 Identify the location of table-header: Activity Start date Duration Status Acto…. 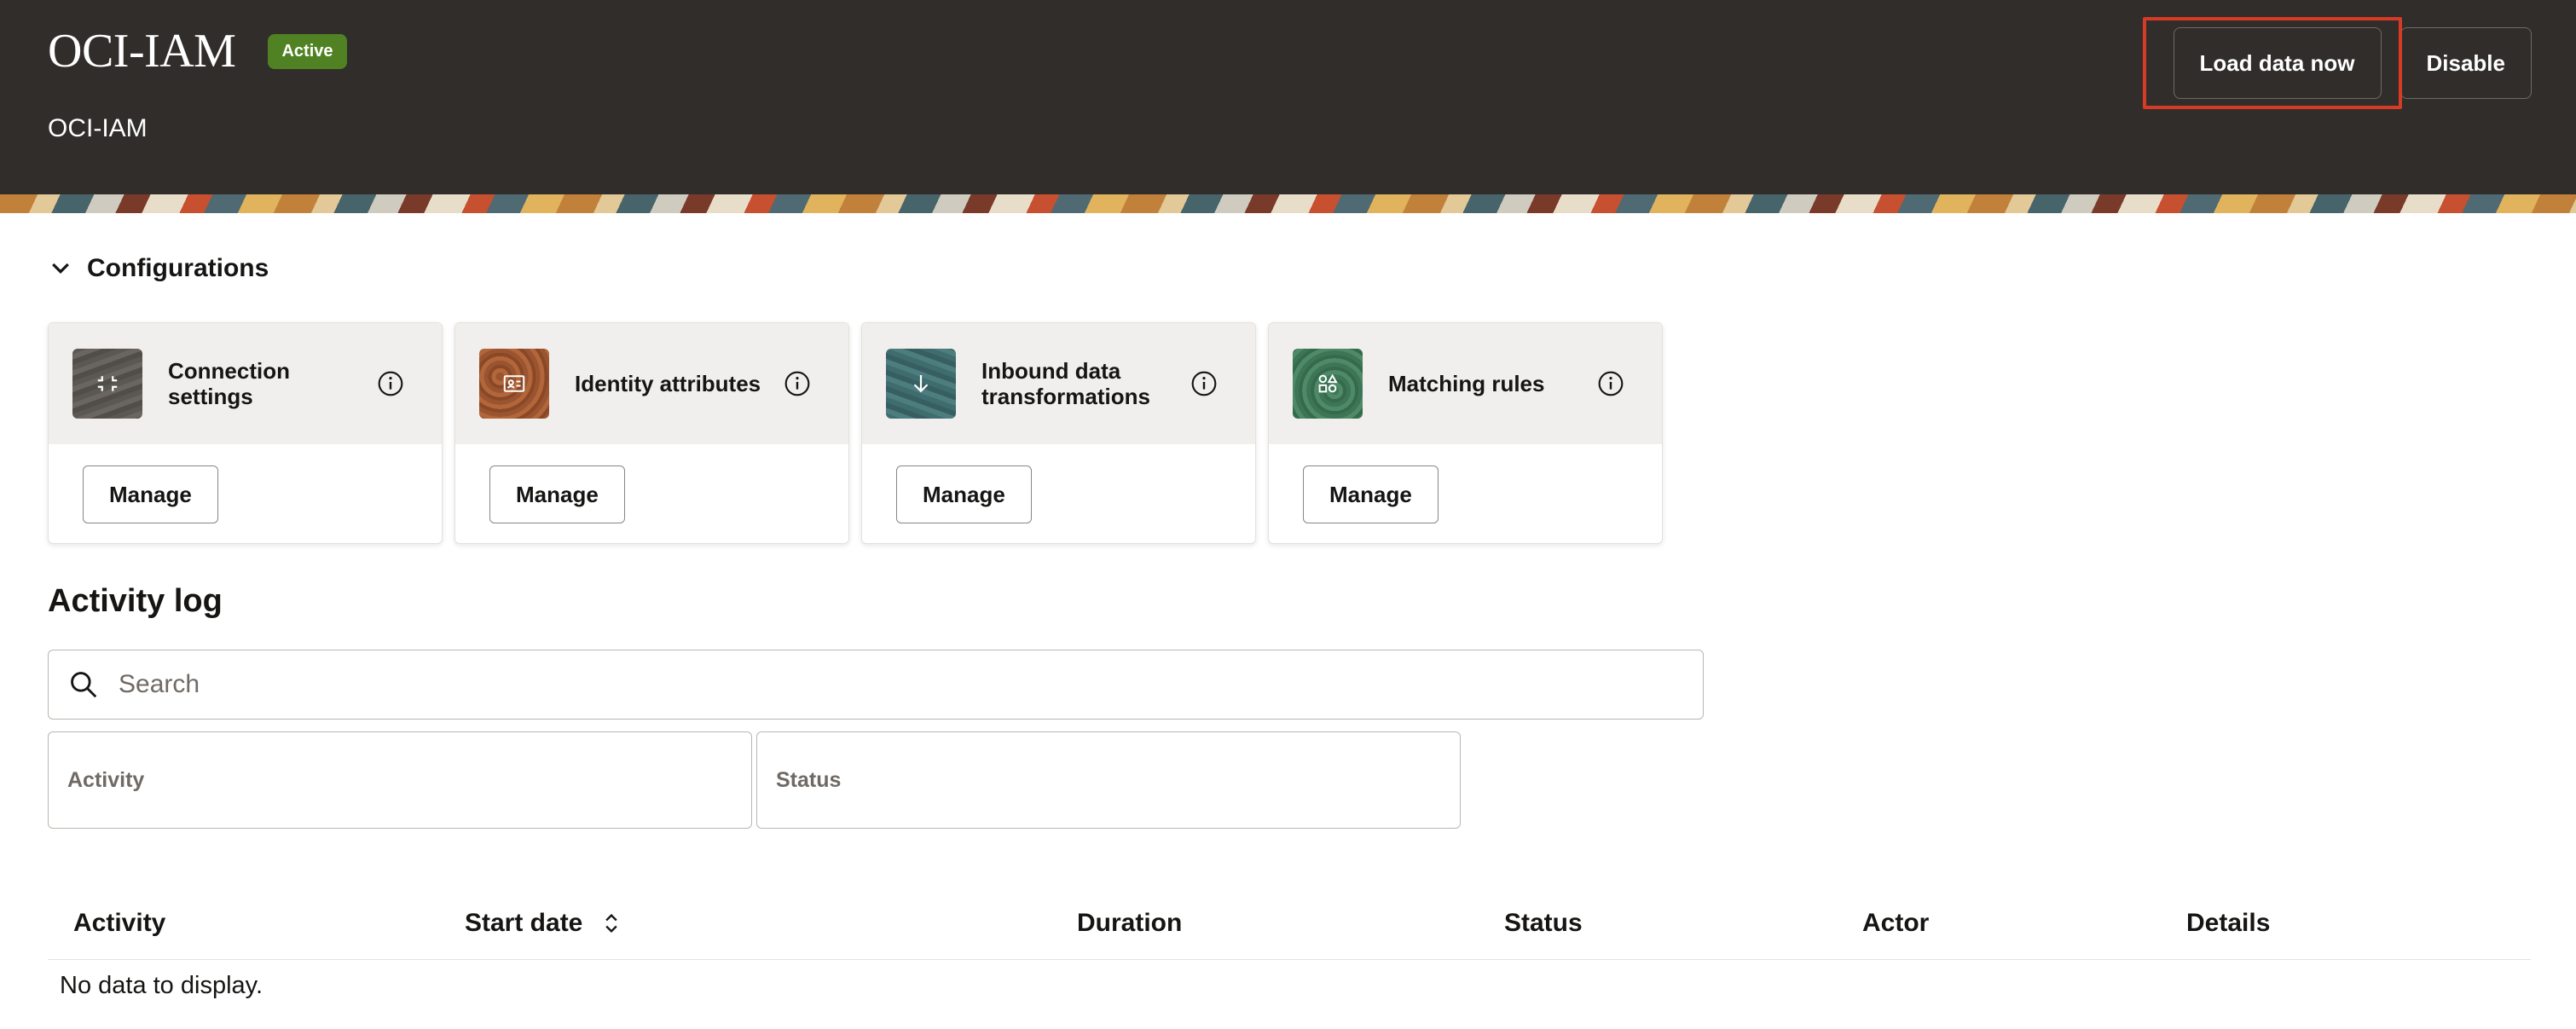
(1290, 924).